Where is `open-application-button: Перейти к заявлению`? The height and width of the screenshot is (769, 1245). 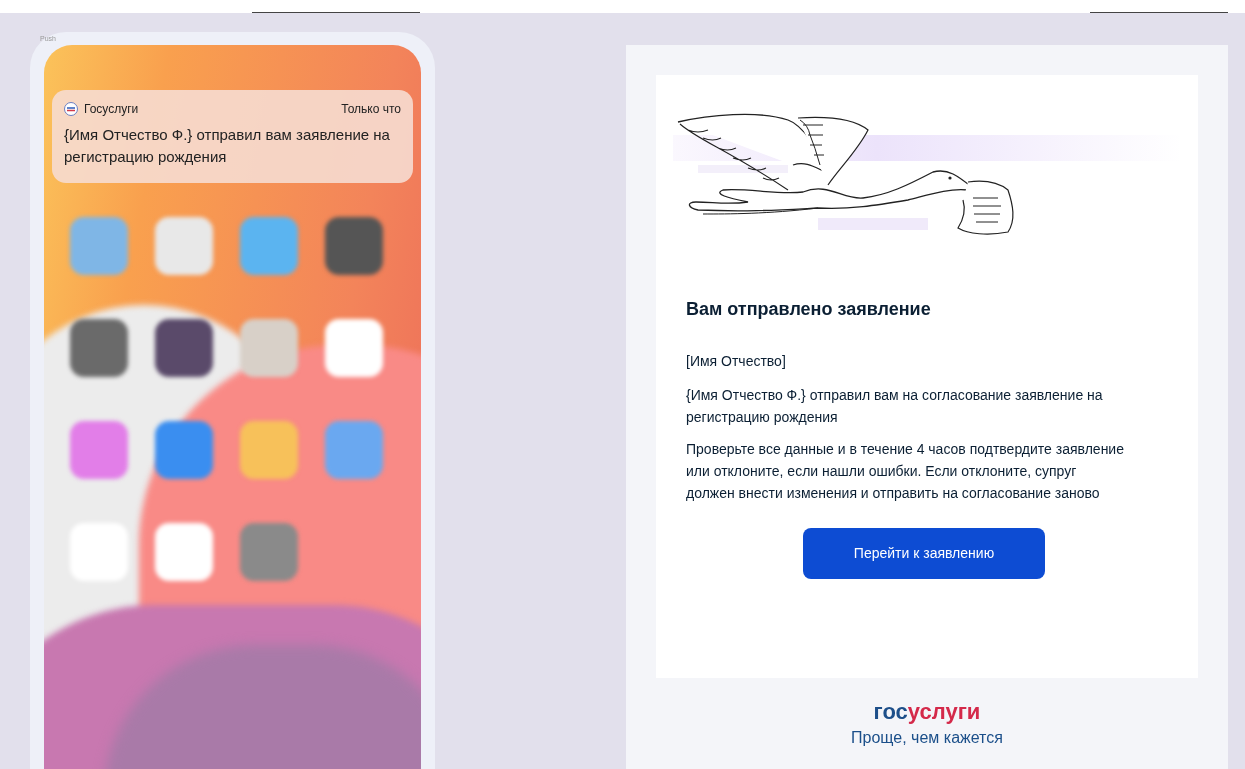 open-application-button: Перейти к заявлению is located at coordinates (924, 553).